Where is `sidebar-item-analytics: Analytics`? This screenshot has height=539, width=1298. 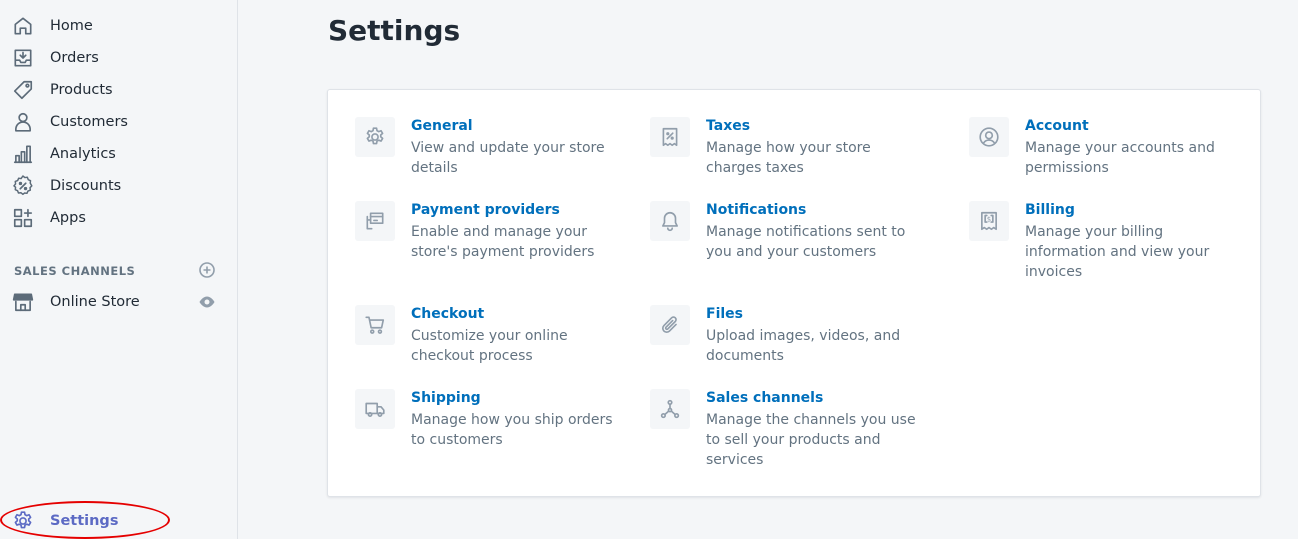
sidebar-item-analytics: Analytics is located at coordinates (118, 154).